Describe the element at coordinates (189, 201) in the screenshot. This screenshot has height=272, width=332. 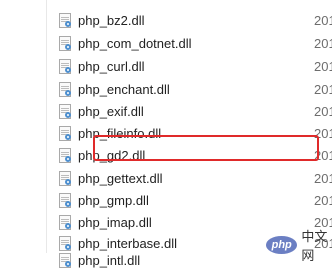
I see `file-row: php_gmp.dll 201` at that location.